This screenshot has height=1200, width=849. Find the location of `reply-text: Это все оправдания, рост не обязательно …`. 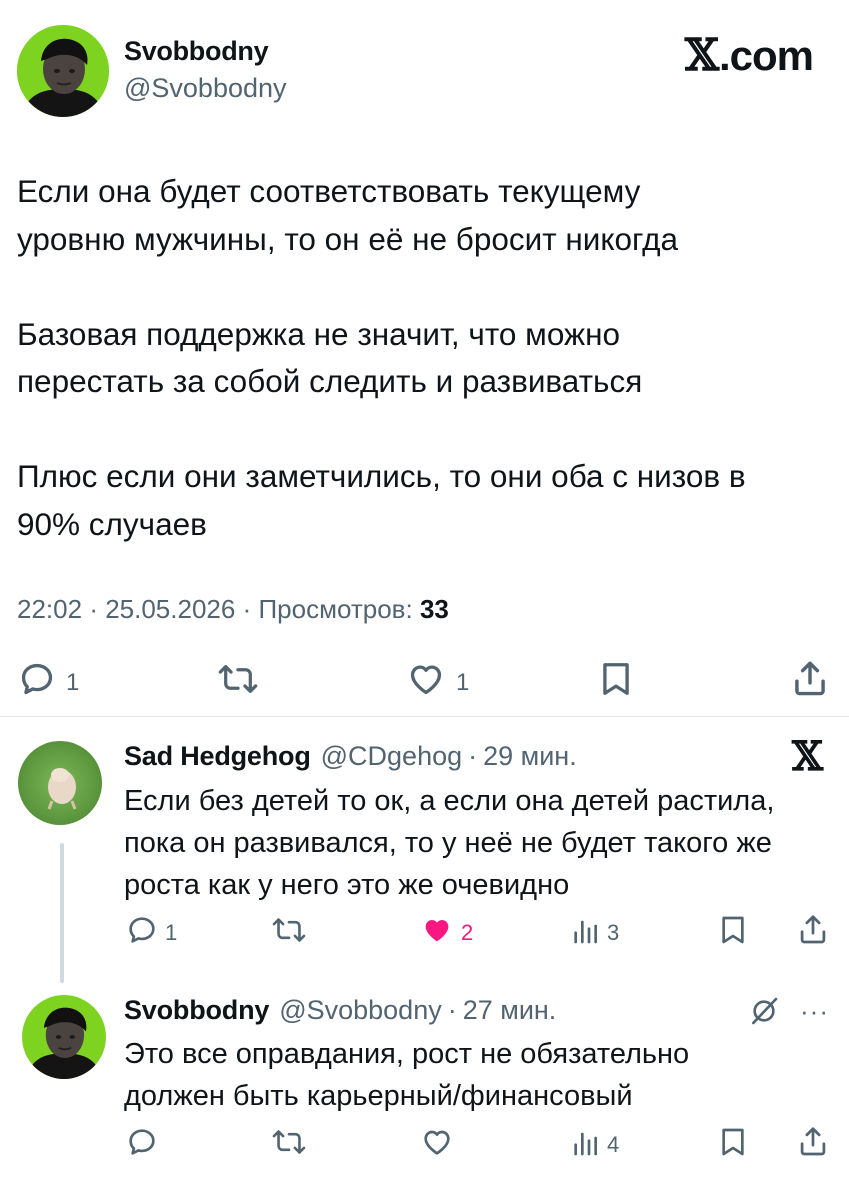

reply-text: Это все оправдания, рост не обязательно … is located at coordinates (476, 1075).